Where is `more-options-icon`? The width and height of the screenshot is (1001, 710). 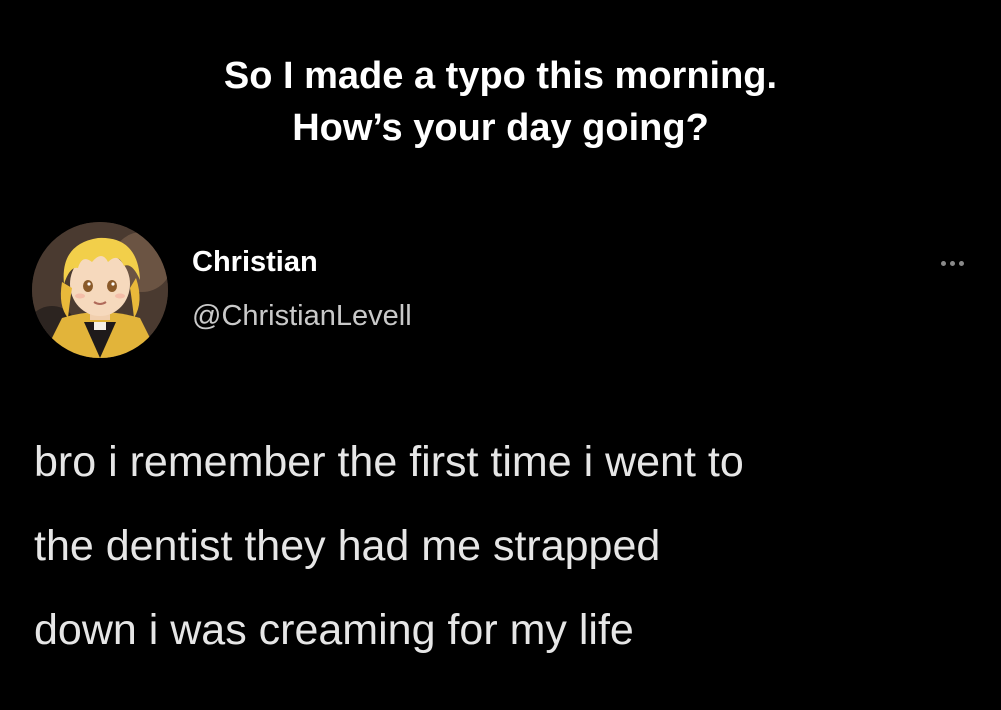
more-options-icon is located at coordinates (952, 263).